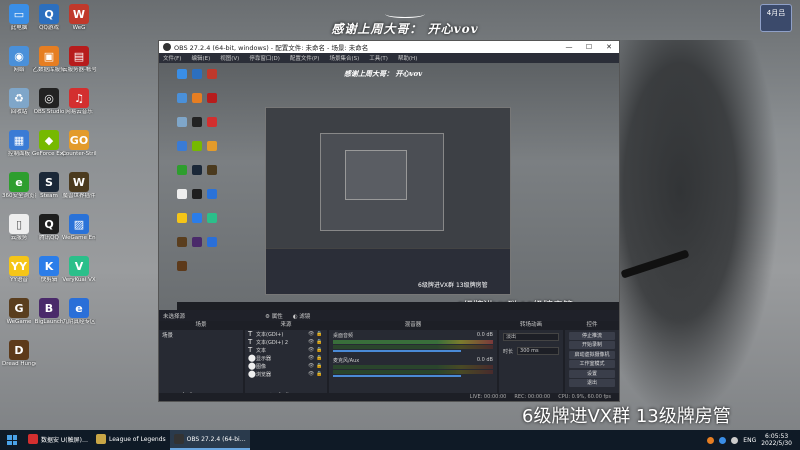 The width and height of the screenshot is (800, 450). What do you see at coordinates (776, 18) in the screenshot?
I see `corner-badge: 4月吕` at bounding box center [776, 18].